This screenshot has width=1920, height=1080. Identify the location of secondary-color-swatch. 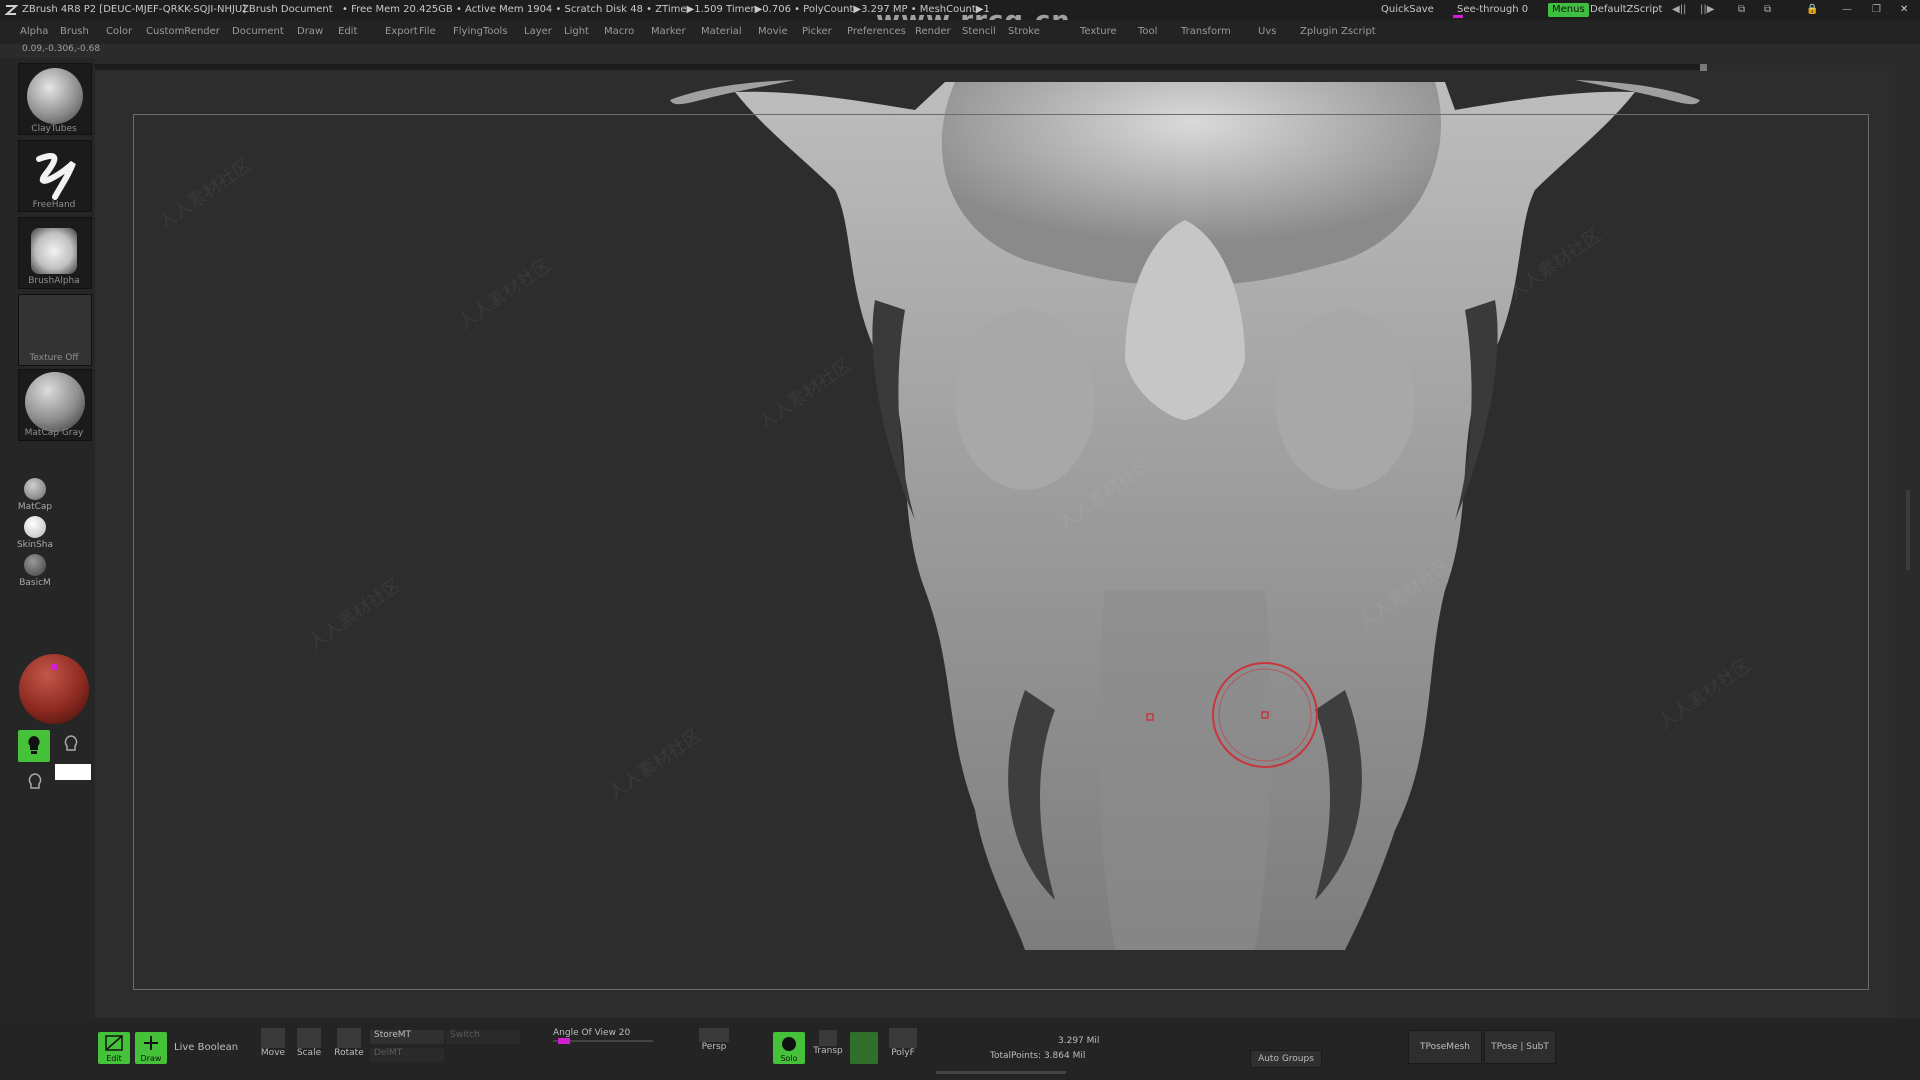
(73, 772).